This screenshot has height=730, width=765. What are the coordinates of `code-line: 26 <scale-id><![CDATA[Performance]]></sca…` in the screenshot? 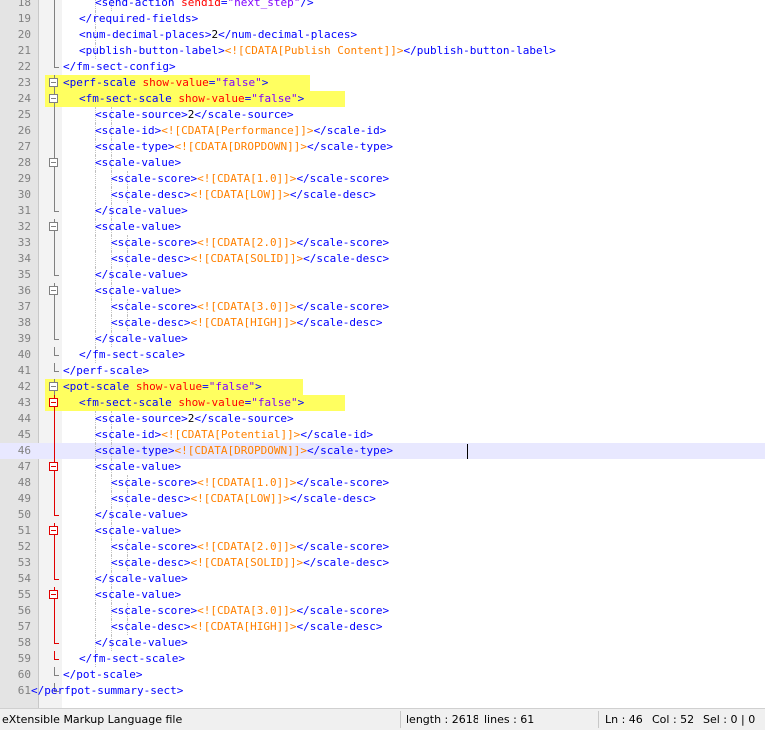 It's located at (382, 131).